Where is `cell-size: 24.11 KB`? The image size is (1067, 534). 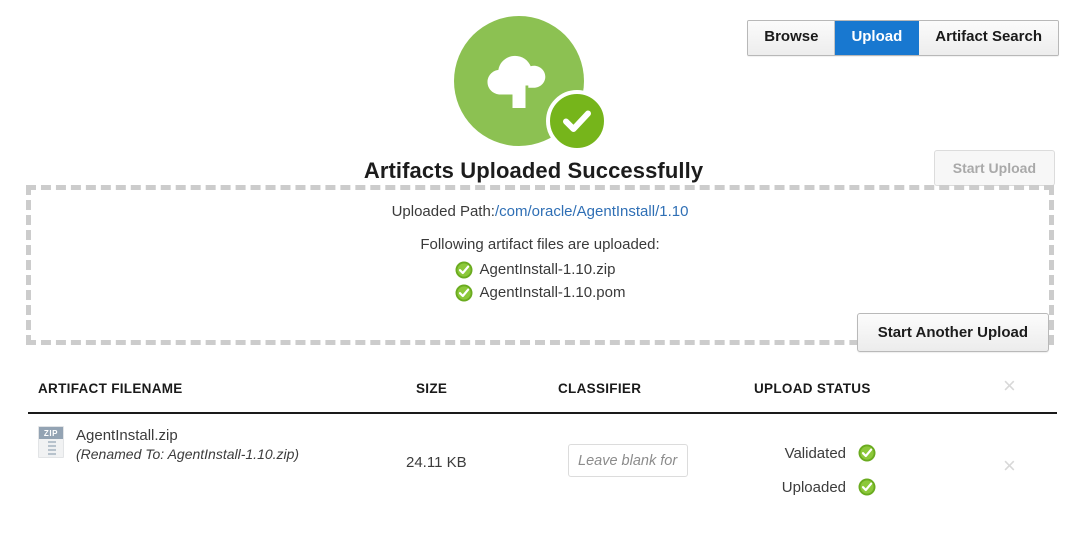
cell-size: 24.11 KB is located at coordinates (436, 462).